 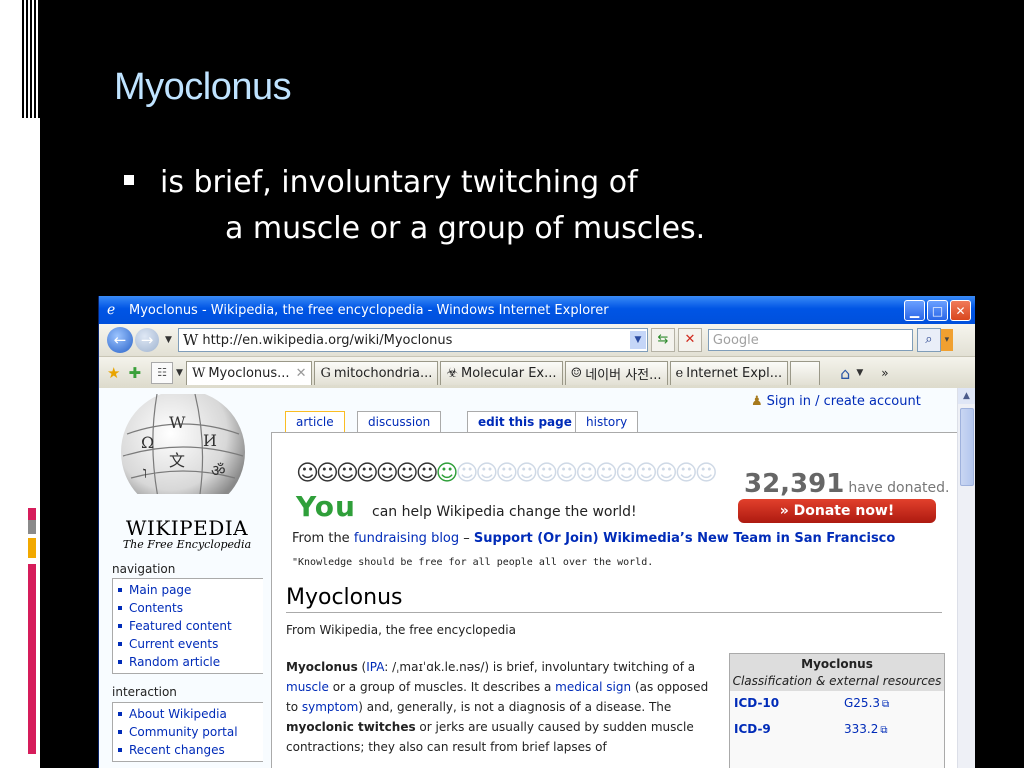 I want to click on google-favicon-icon: G, so click(x=325, y=373).